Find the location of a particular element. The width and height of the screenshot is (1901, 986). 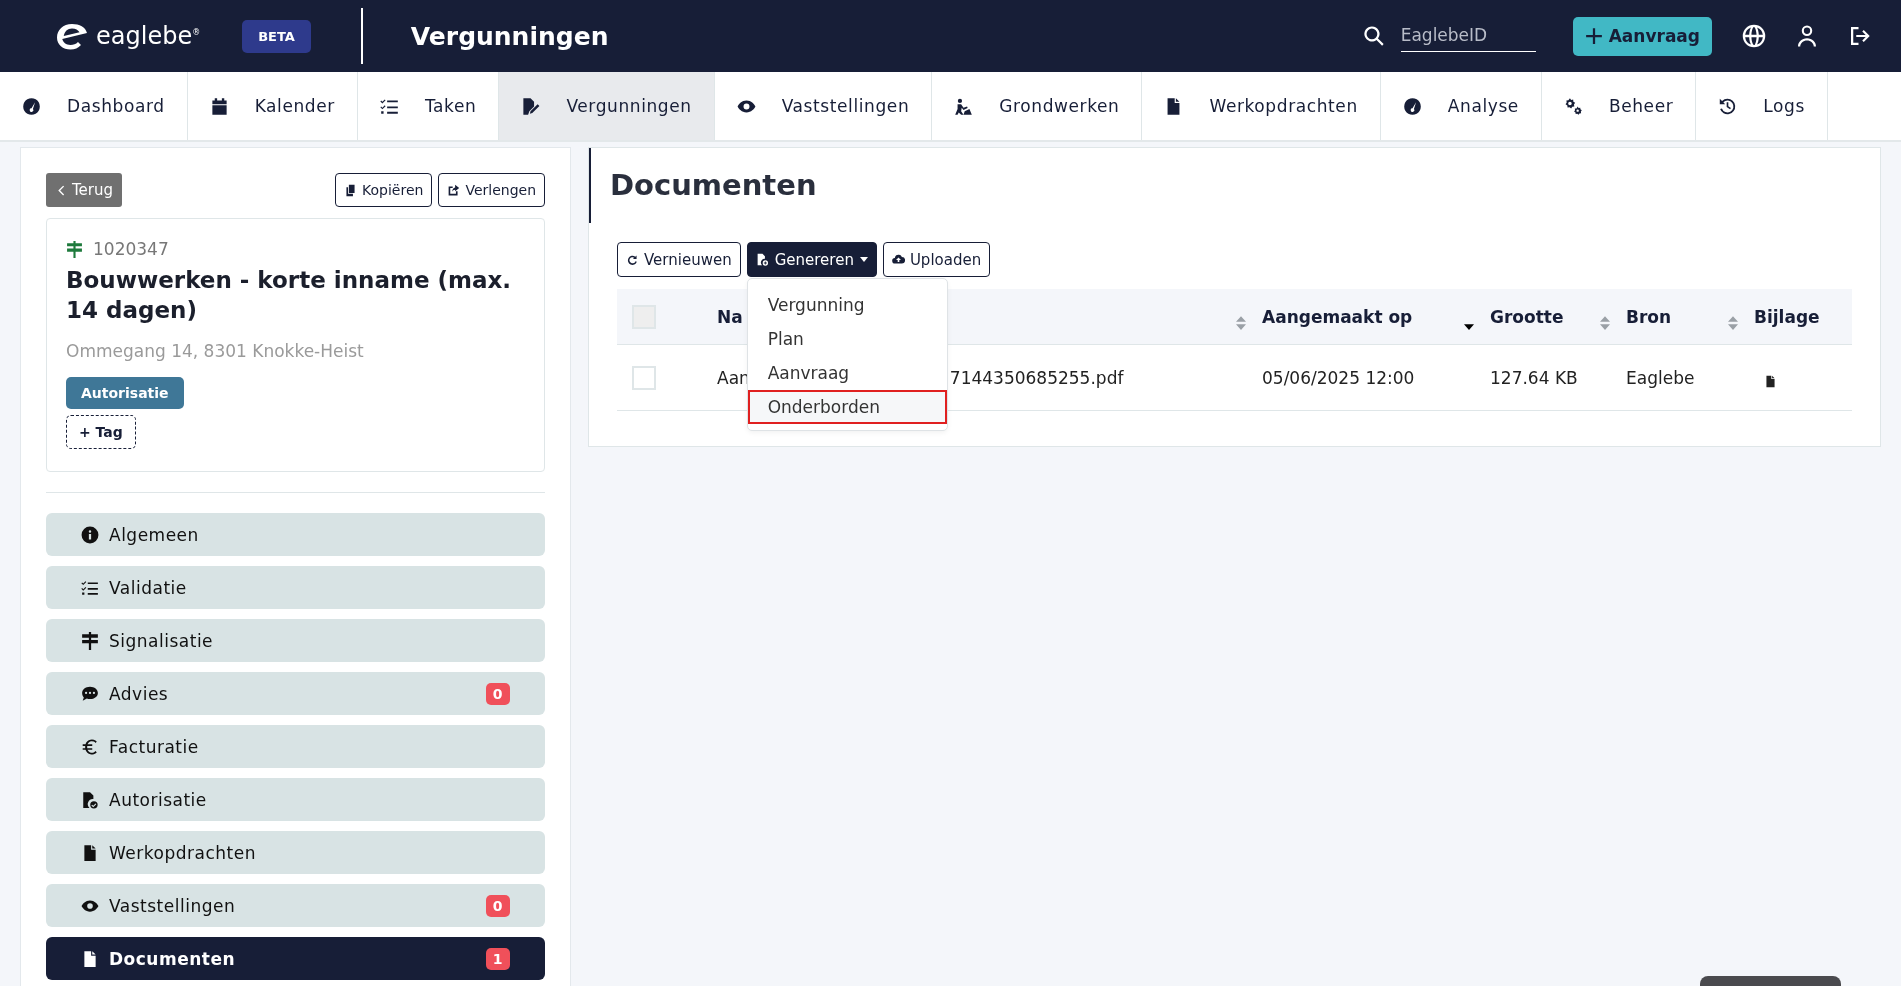

add-tag-button: + Tag is located at coordinates (101, 432).